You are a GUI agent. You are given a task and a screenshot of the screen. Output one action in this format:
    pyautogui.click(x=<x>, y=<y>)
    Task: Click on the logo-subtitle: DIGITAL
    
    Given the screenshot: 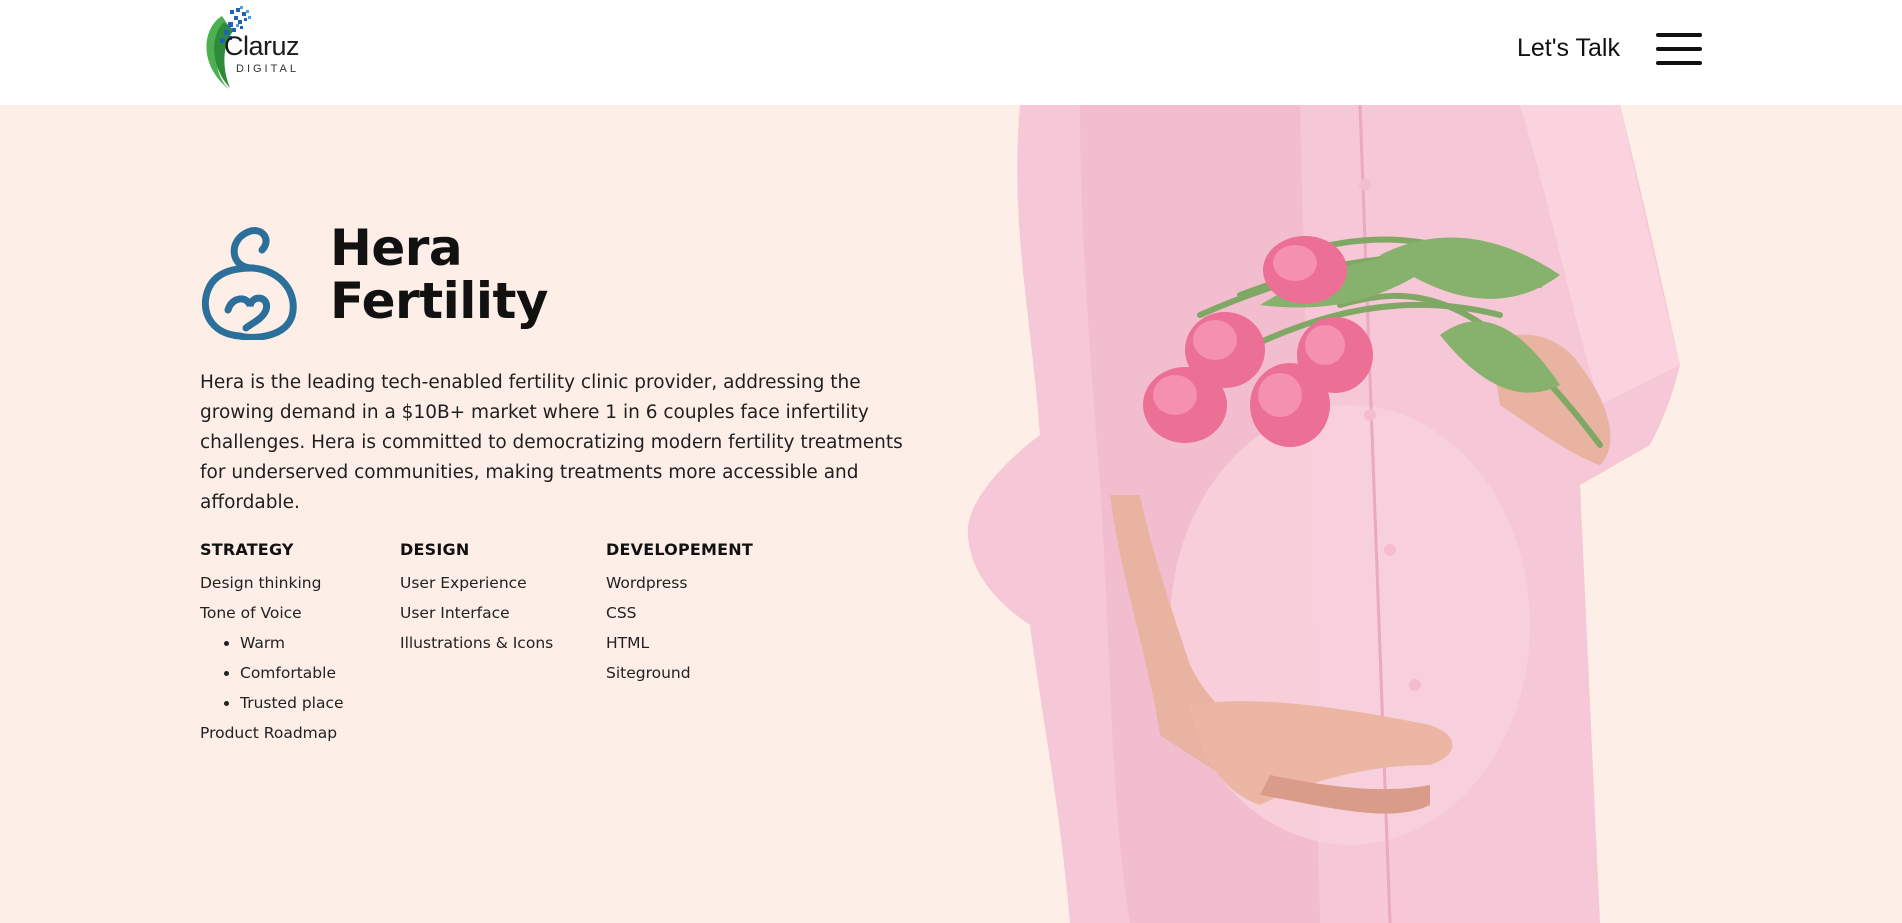 What is the action you would take?
    pyautogui.click(x=267, y=69)
    